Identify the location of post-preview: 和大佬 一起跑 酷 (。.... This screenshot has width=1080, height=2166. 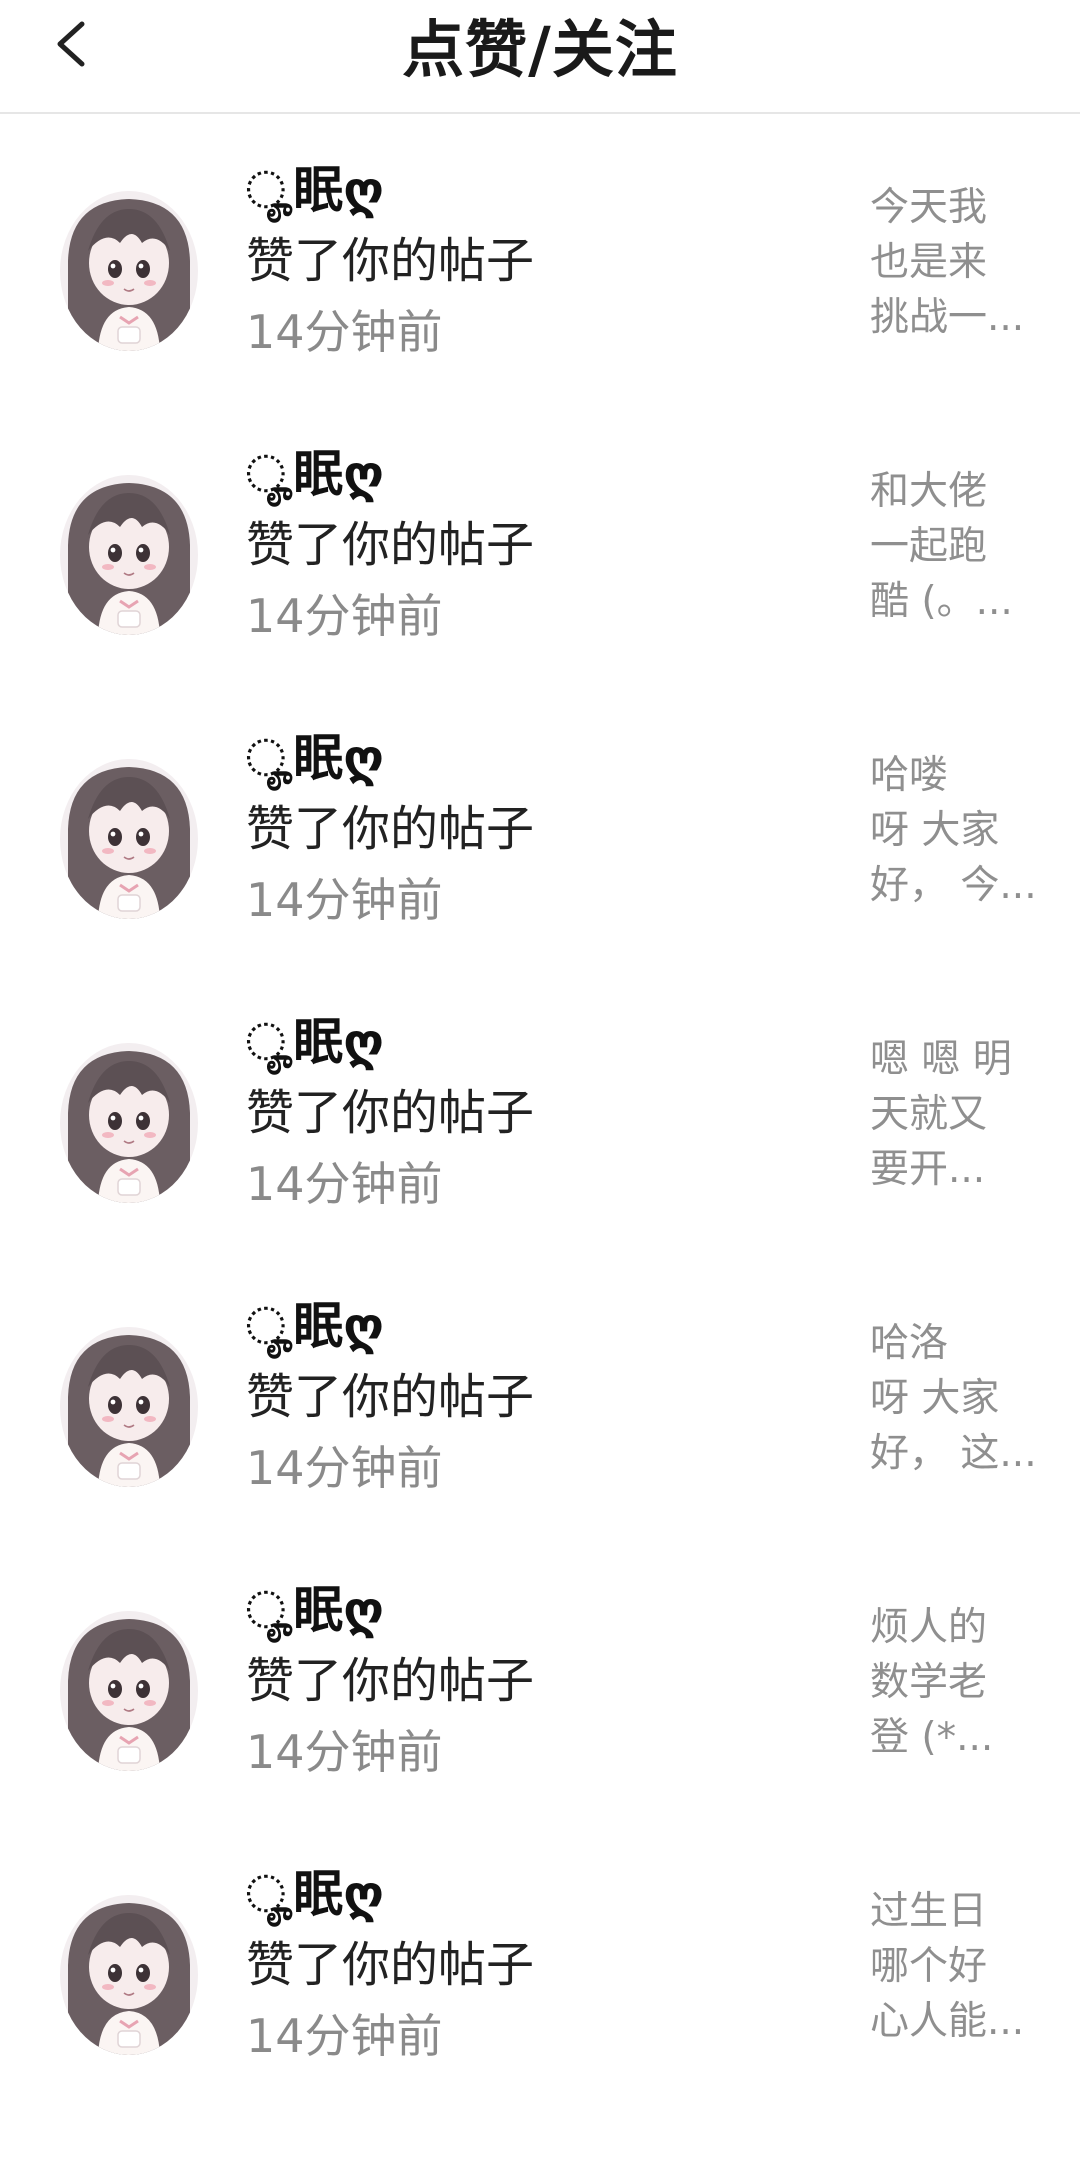
(956, 546).